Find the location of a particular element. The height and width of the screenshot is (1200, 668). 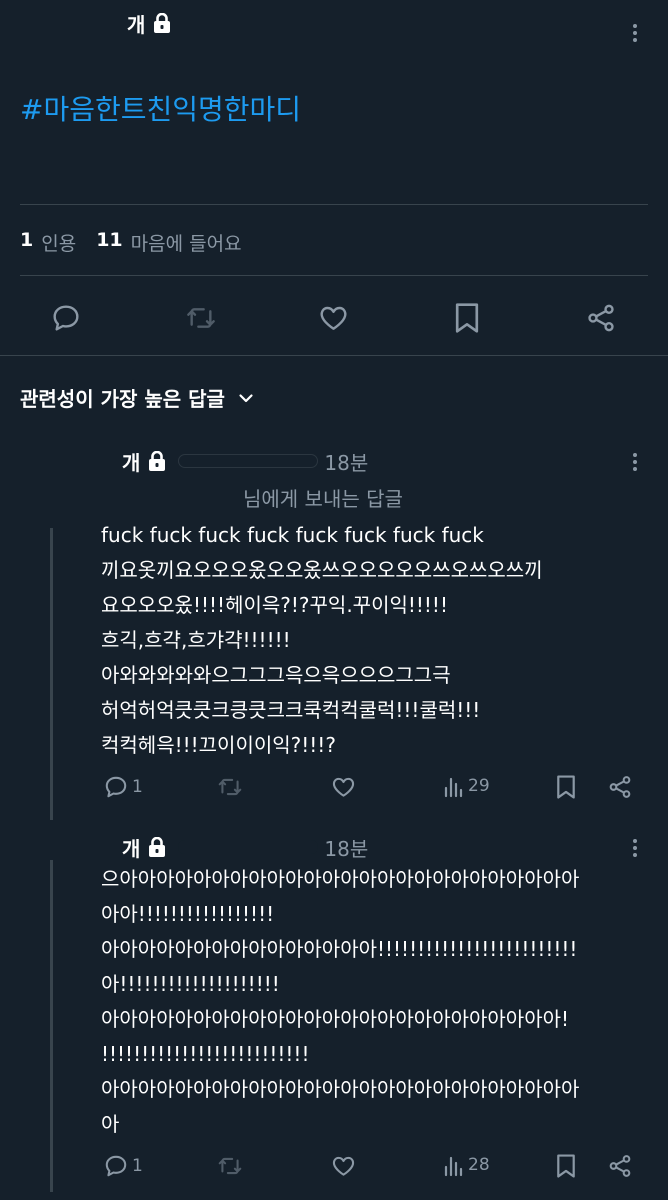

likes-count: 11 is located at coordinates (109, 242).